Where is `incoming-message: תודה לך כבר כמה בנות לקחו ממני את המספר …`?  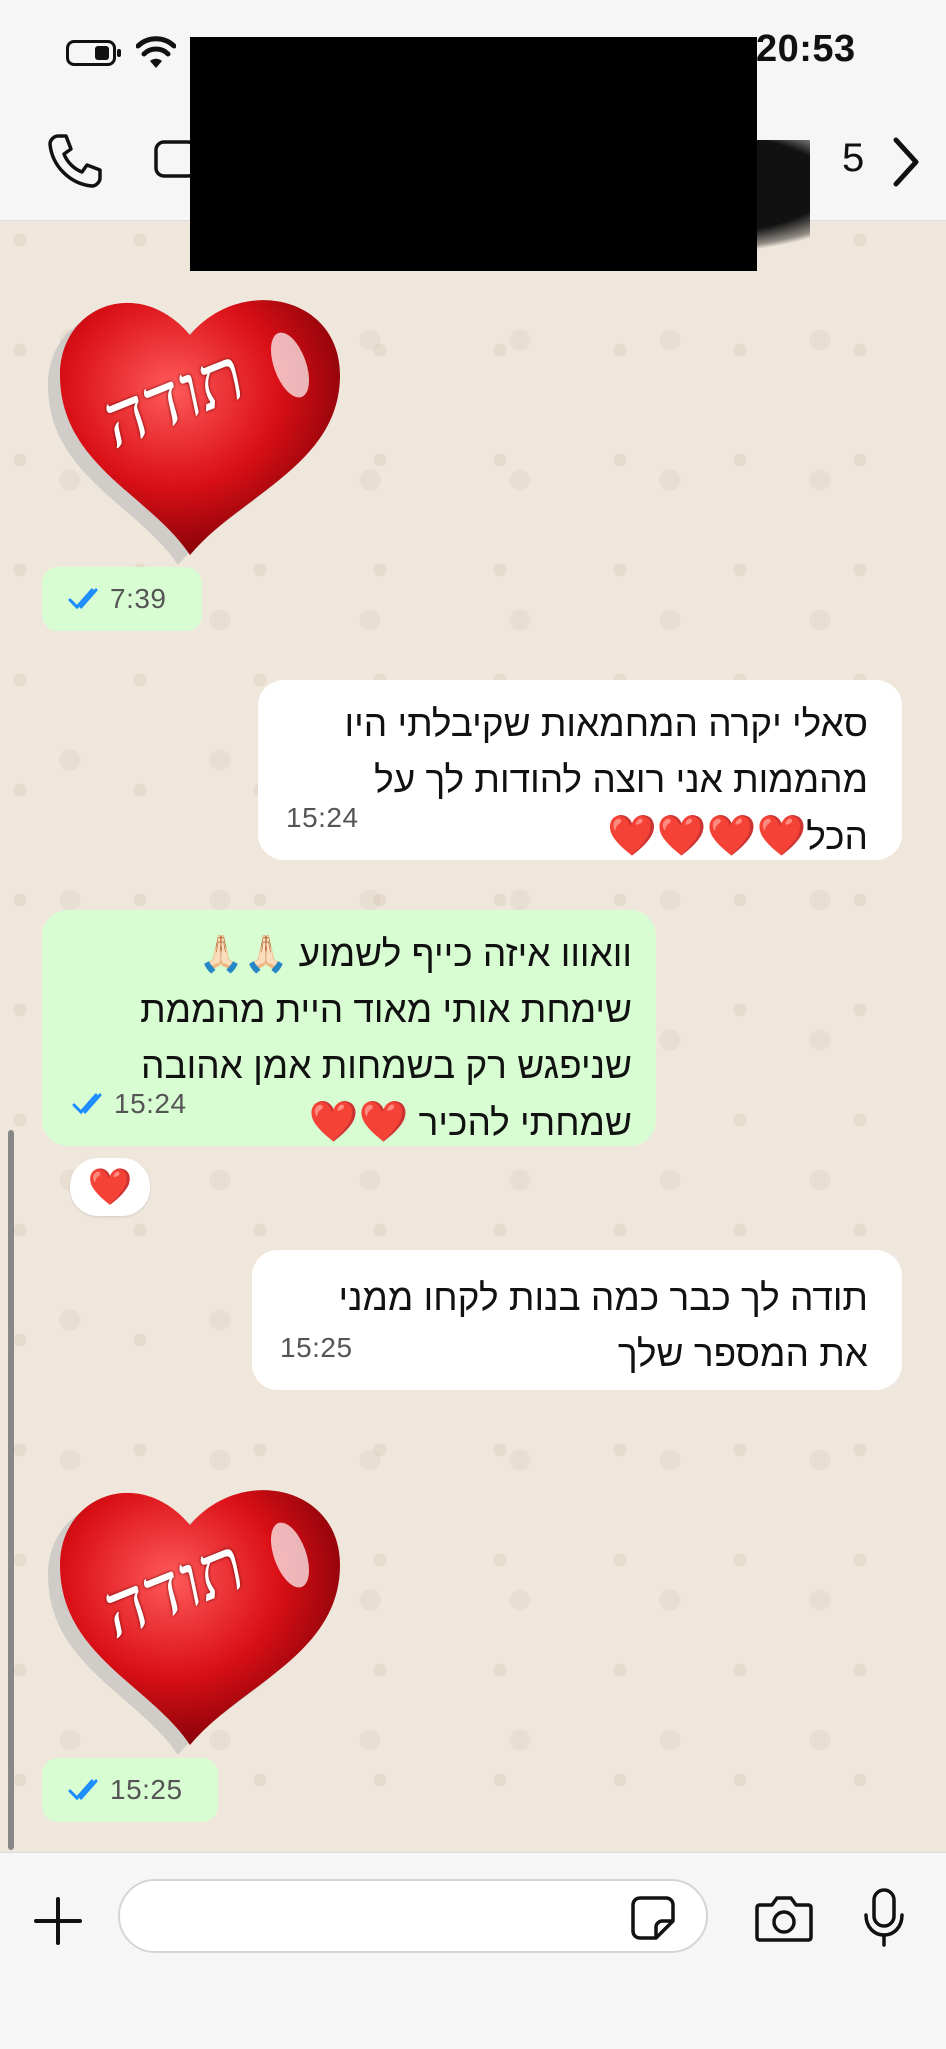
incoming-message: תודה לך כבר כמה בנות לקחו ממני את המספר … is located at coordinates (577, 1320).